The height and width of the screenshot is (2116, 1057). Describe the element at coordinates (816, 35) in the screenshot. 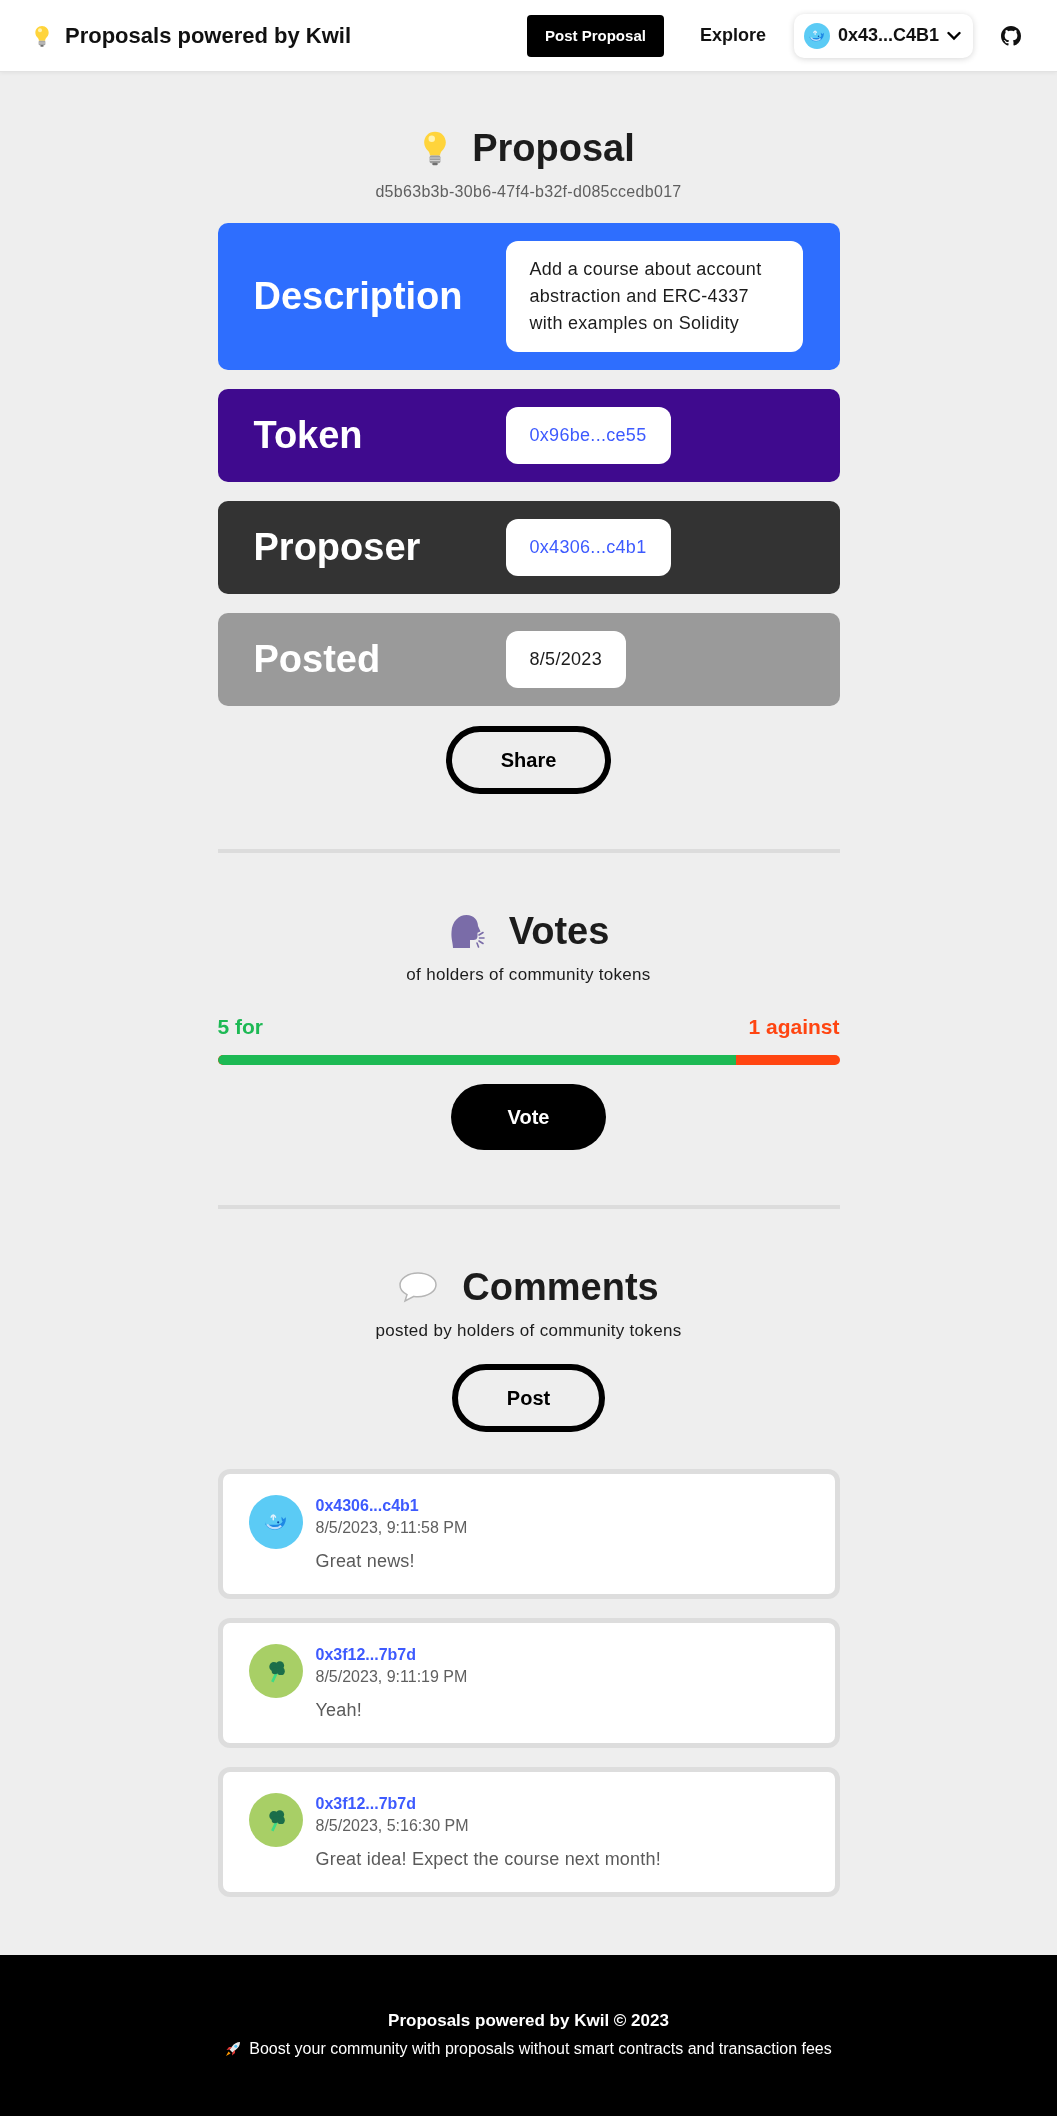

I see `whale-avatar-icon` at that location.